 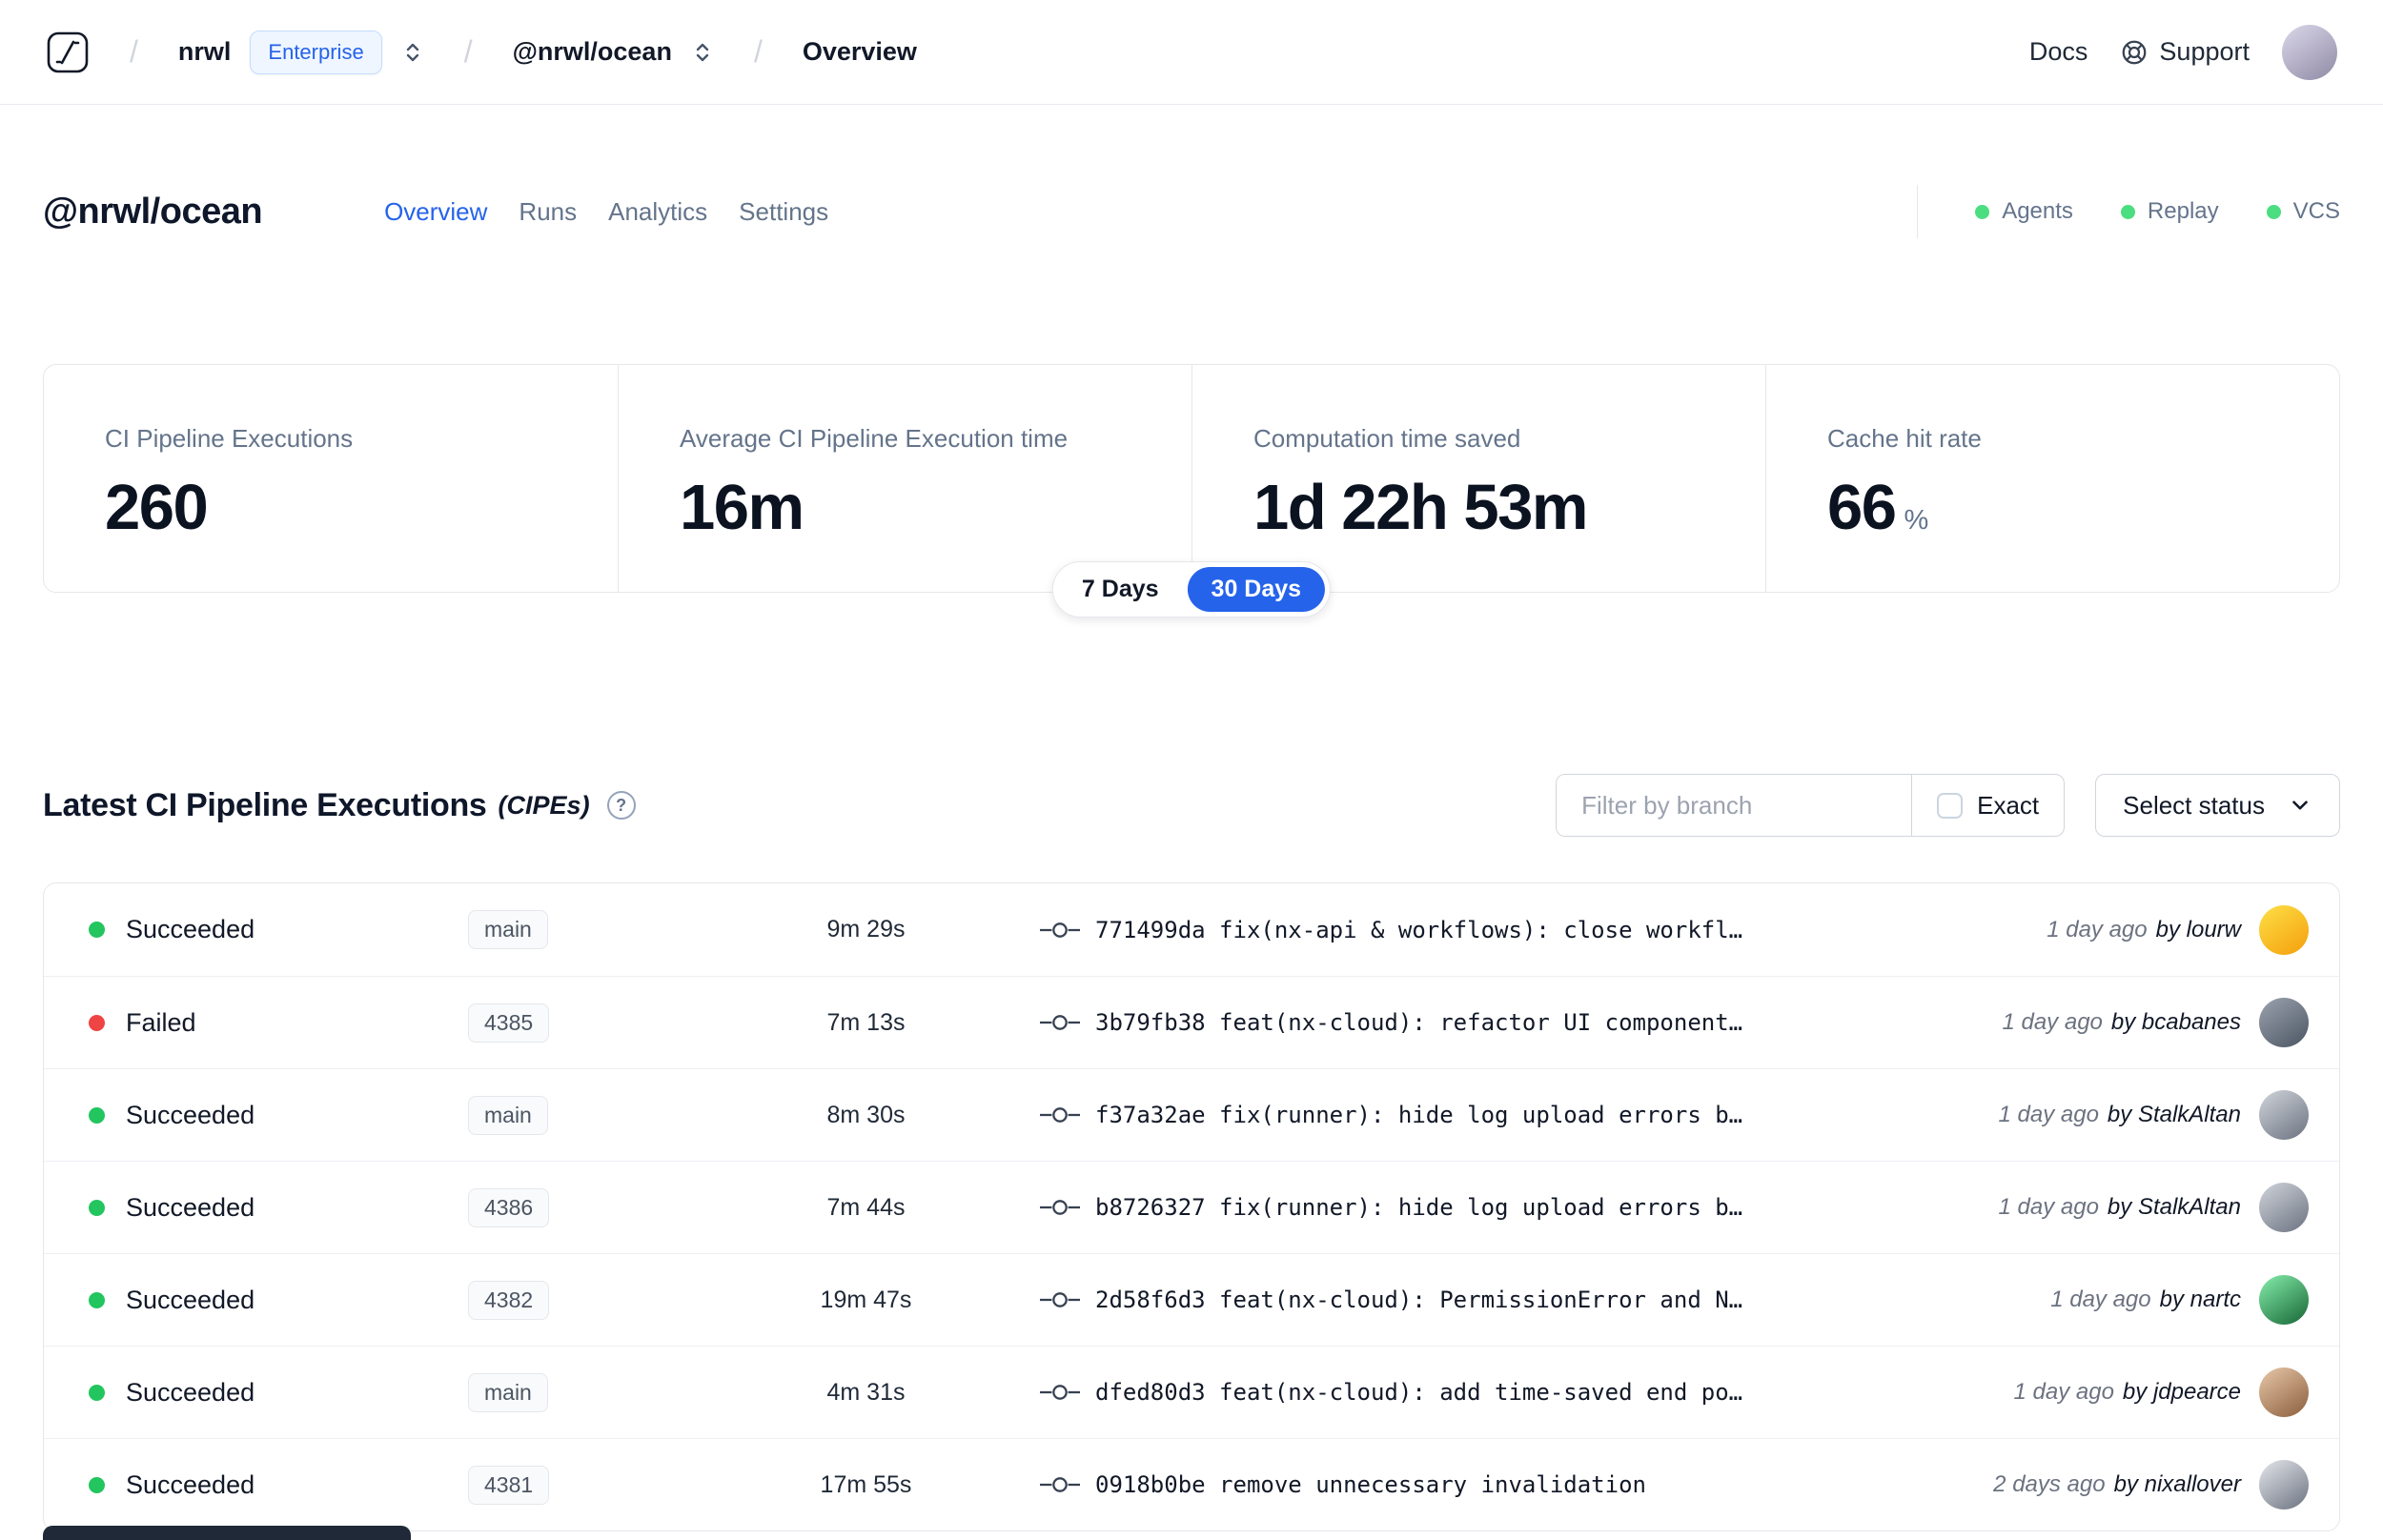 What do you see at coordinates (509, 1023) in the screenshot?
I see `branch-badge: 4385` at bounding box center [509, 1023].